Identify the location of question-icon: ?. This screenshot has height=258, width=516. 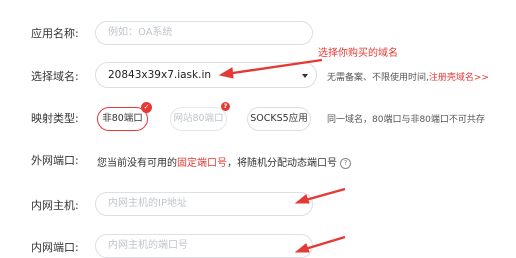
(225, 106).